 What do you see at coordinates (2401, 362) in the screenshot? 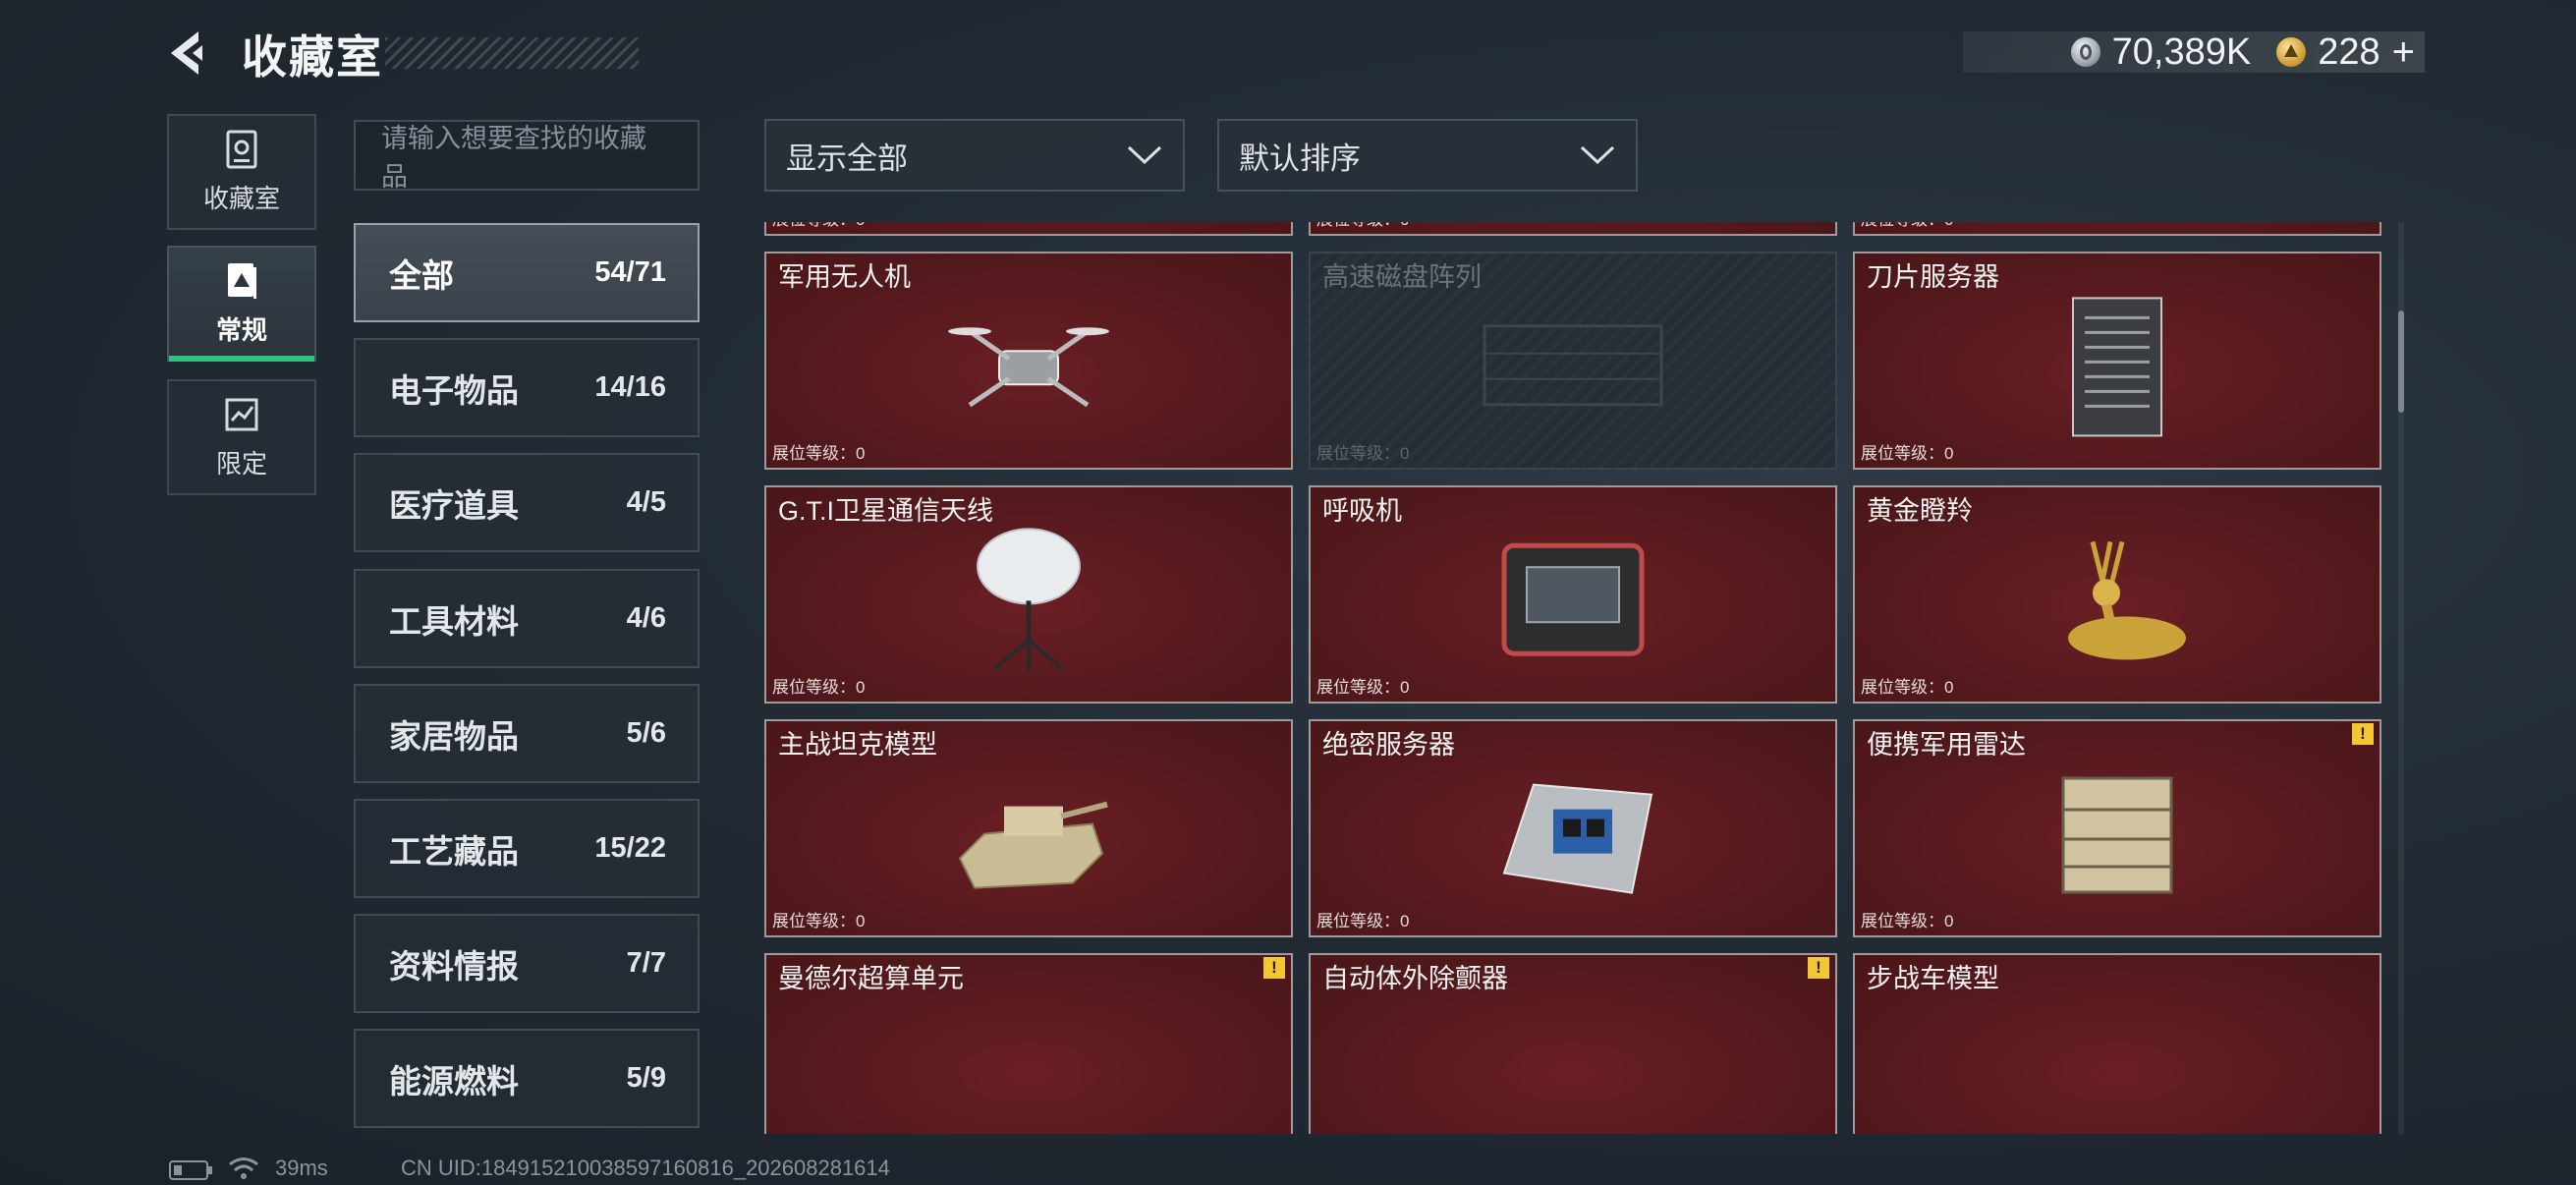
I see `scrollbar-thumb` at bounding box center [2401, 362].